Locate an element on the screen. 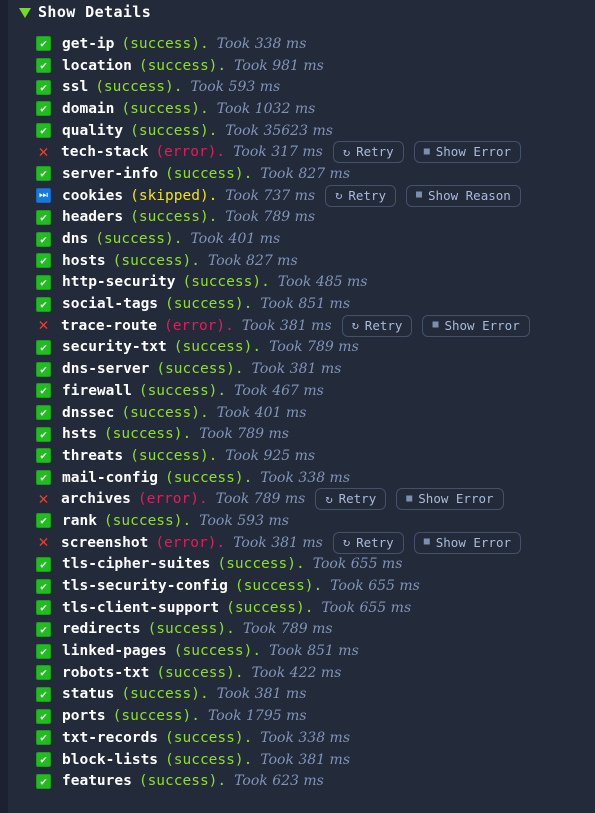 This screenshot has width=595, height=813. job-row: txt-records (success). Took 338 ms is located at coordinates (315, 738).